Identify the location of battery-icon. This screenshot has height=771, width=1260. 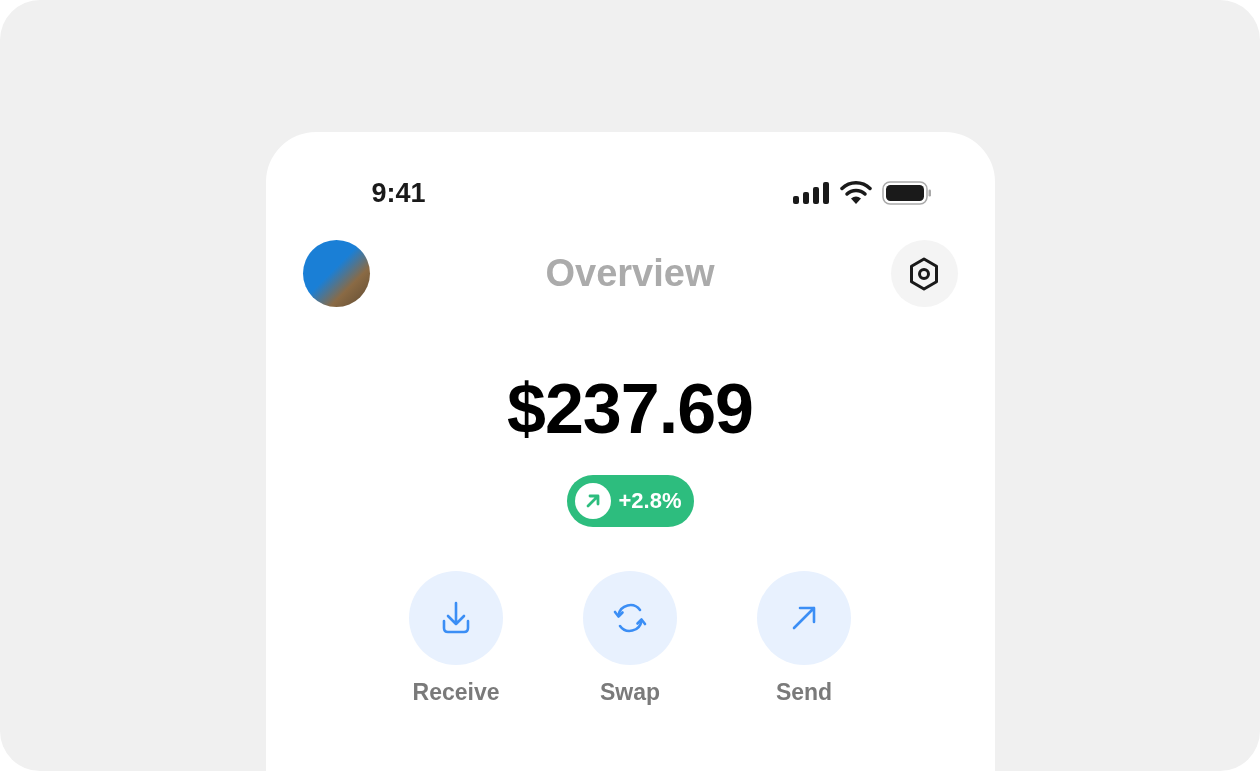
(906, 193).